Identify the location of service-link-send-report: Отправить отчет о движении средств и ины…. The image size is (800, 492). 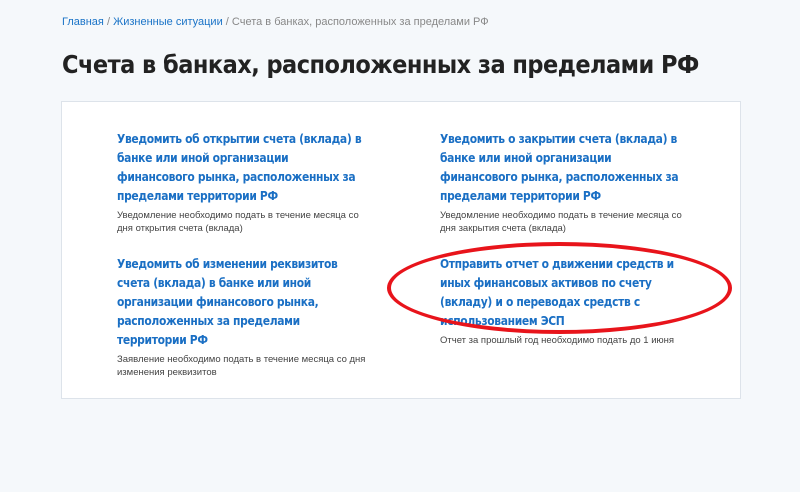
(564, 292).